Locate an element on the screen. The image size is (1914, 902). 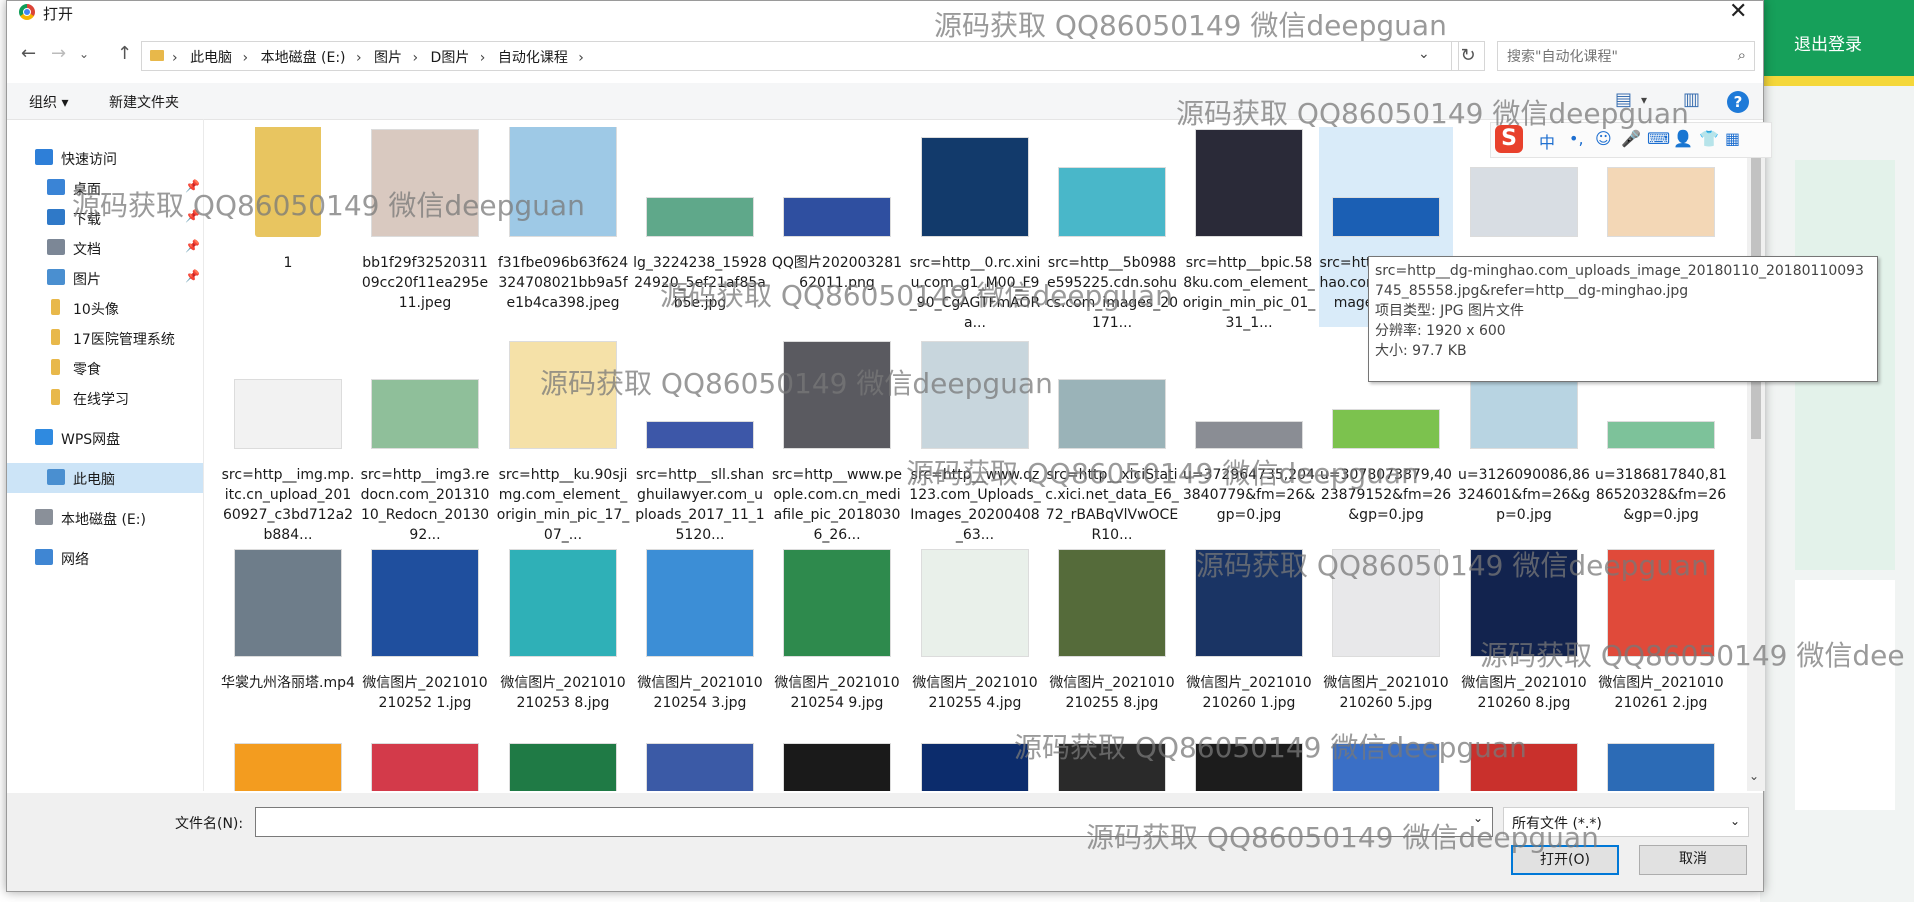
file-item: 微信图片_2021010210255 4.jpg is located at coordinates (975, 647).